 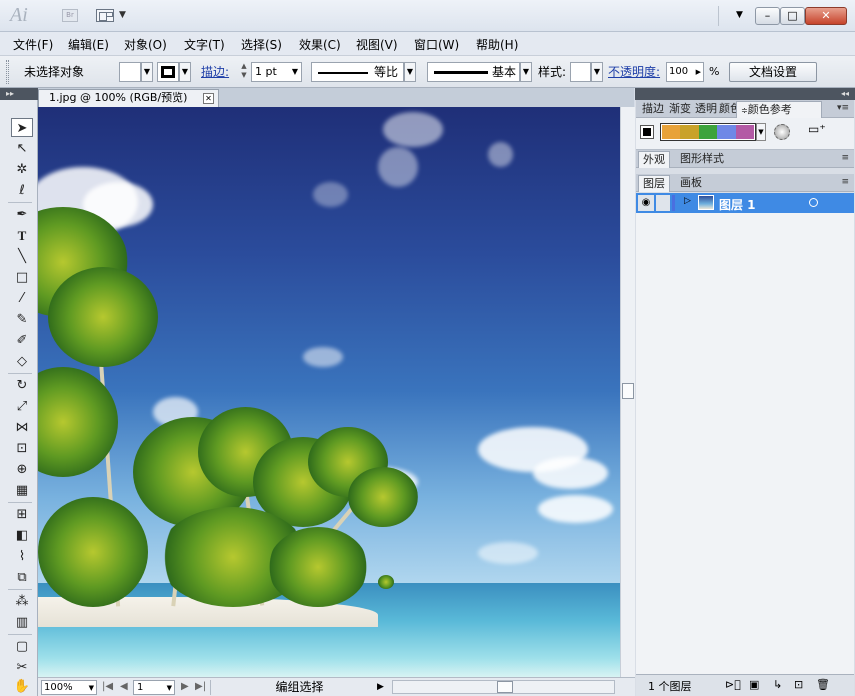 What do you see at coordinates (691, 183) in the screenshot?
I see `tab-artboards: 画板` at bounding box center [691, 183].